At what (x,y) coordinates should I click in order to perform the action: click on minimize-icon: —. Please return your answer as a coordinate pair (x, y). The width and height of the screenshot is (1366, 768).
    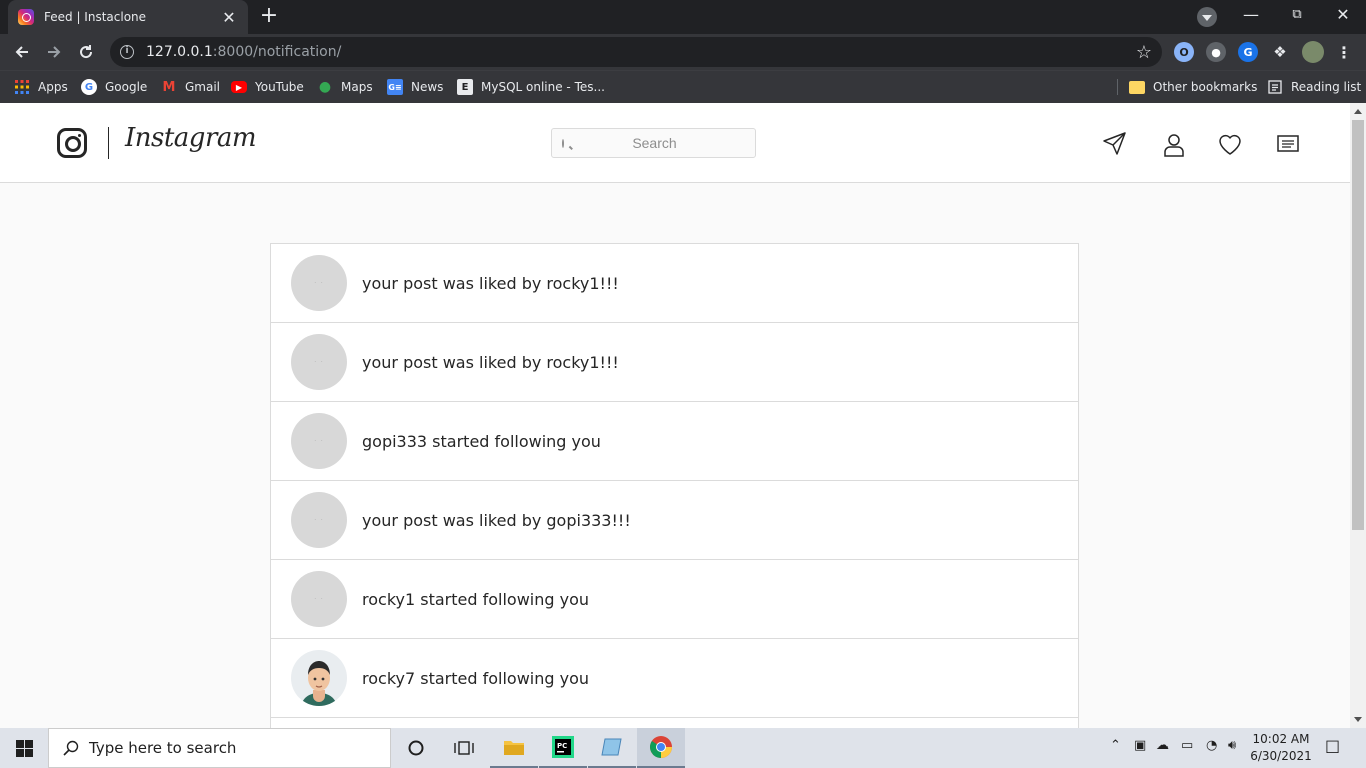
    Looking at the image, I should click on (1251, 15).